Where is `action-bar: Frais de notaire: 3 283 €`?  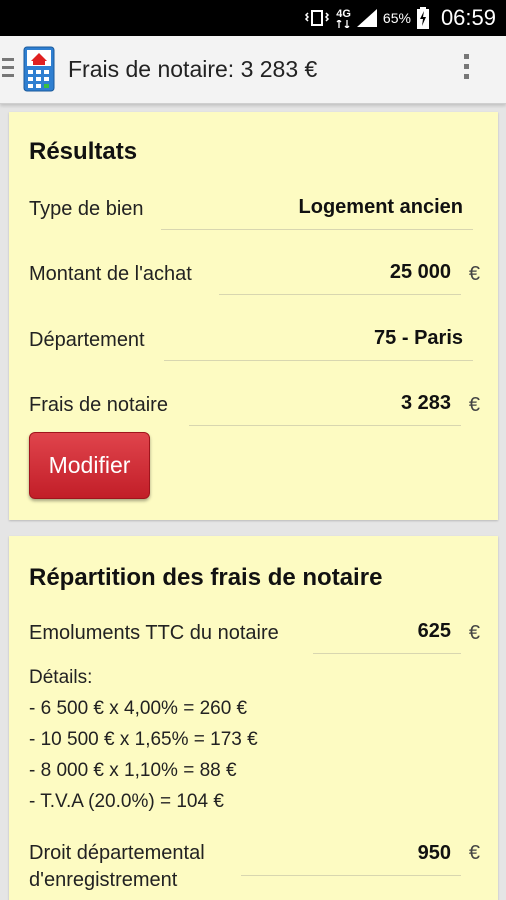 action-bar: Frais de notaire: 3 283 € is located at coordinates (253, 70).